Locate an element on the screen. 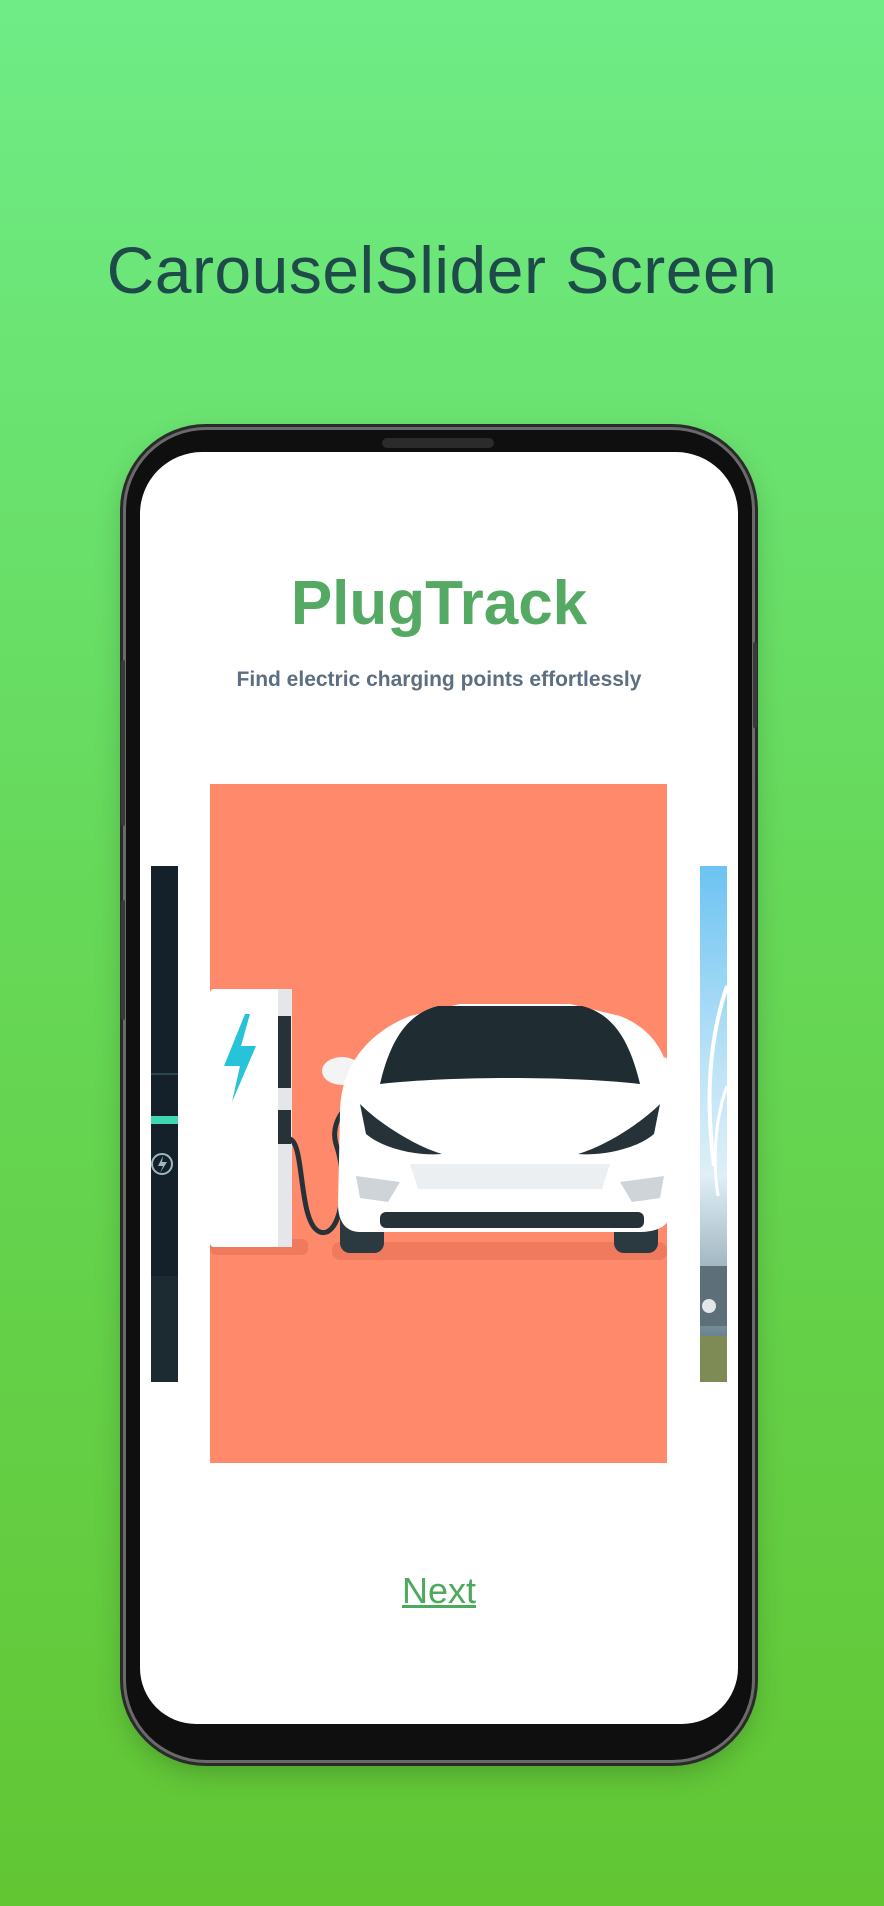 The width and height of the screenshot is (884, 1906). carousel-slide-previous is located at coordinates (164, 1124).